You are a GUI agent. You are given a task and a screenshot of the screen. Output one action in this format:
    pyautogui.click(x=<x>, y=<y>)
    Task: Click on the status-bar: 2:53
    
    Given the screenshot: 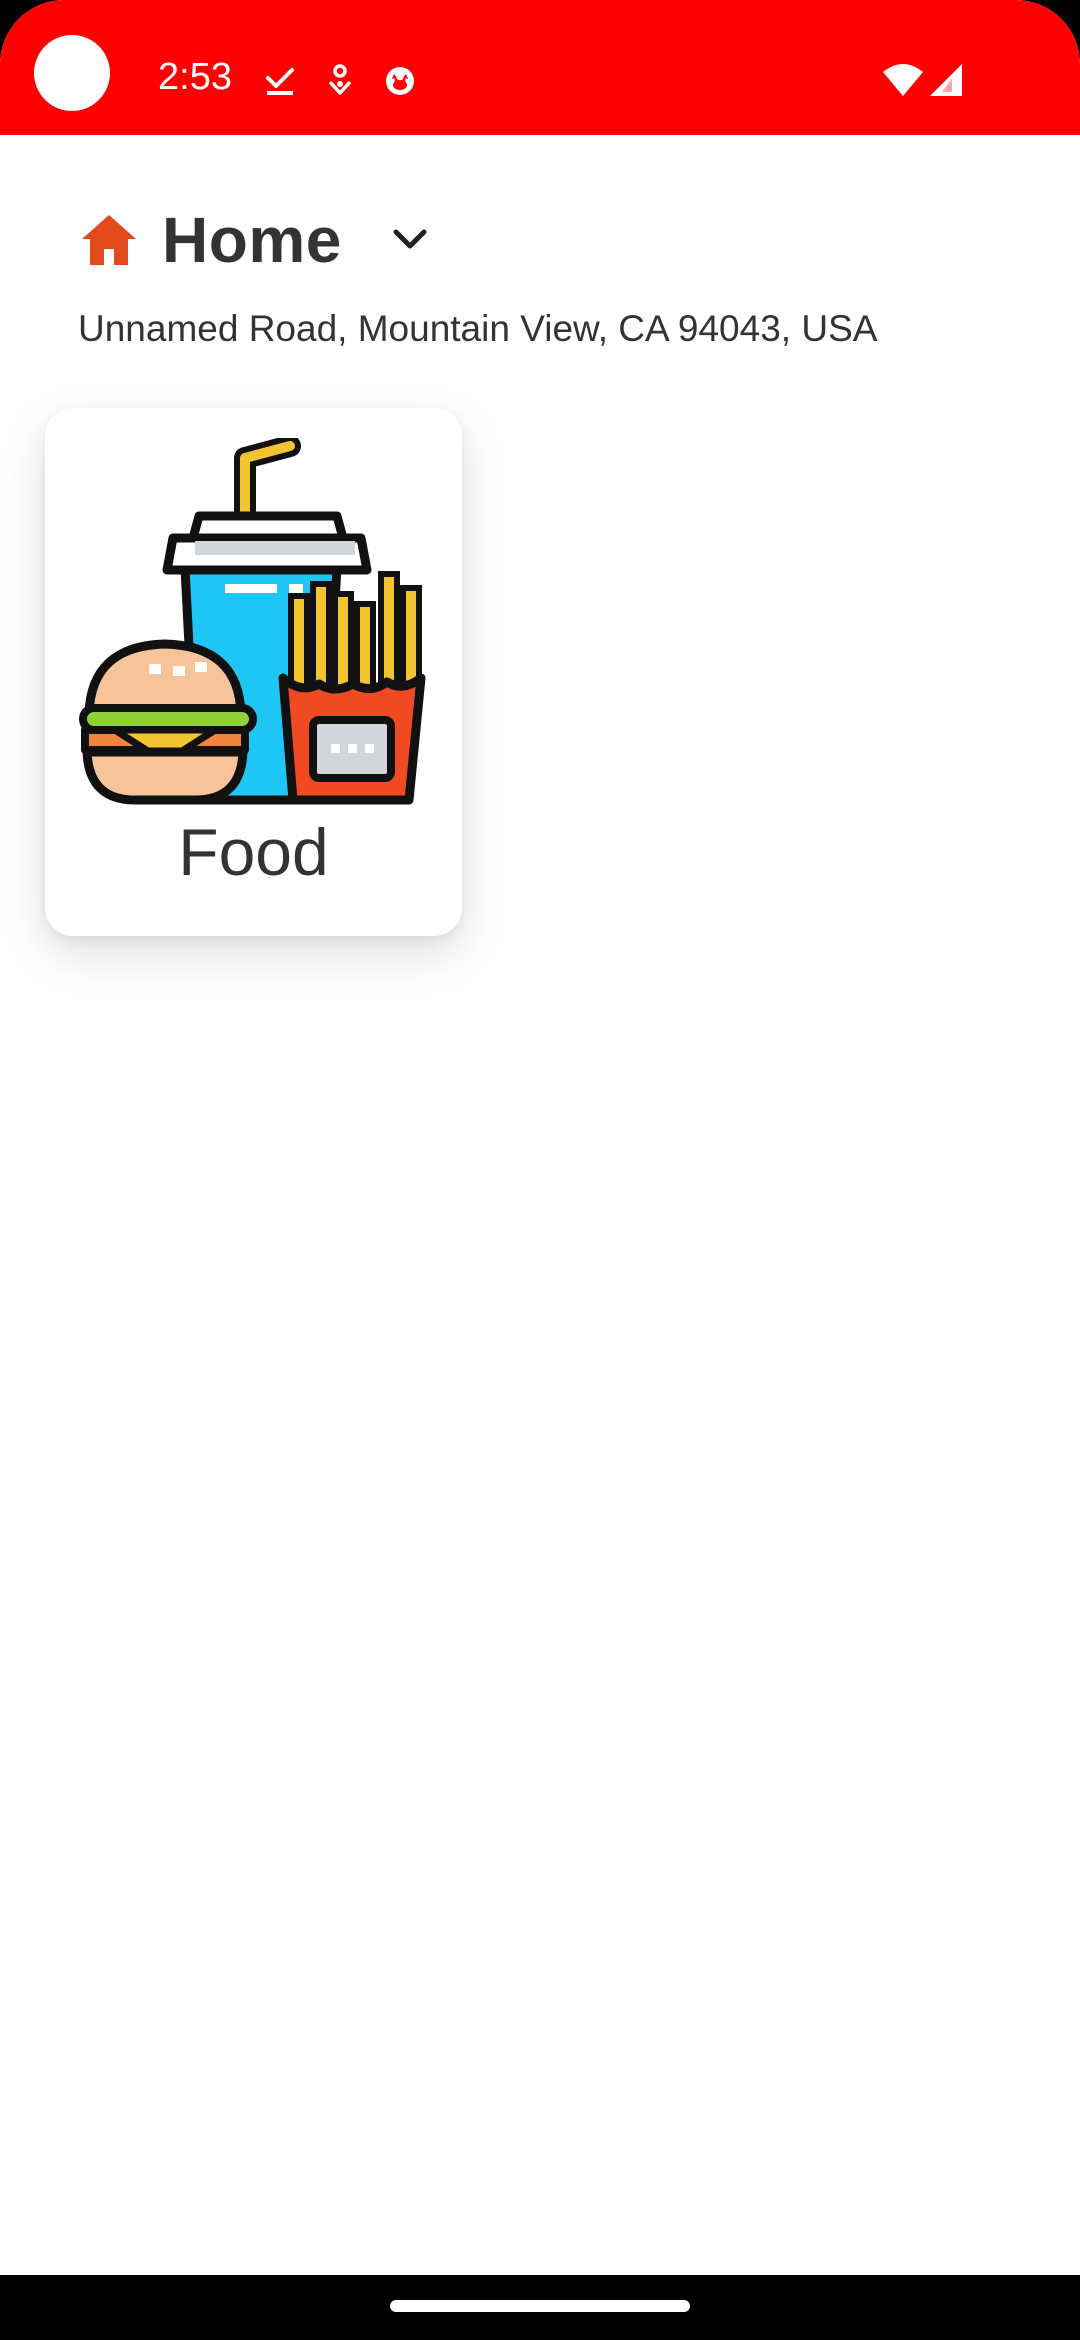 What is the action you would take?
    pyautogui.click(x=540, y=67)
    